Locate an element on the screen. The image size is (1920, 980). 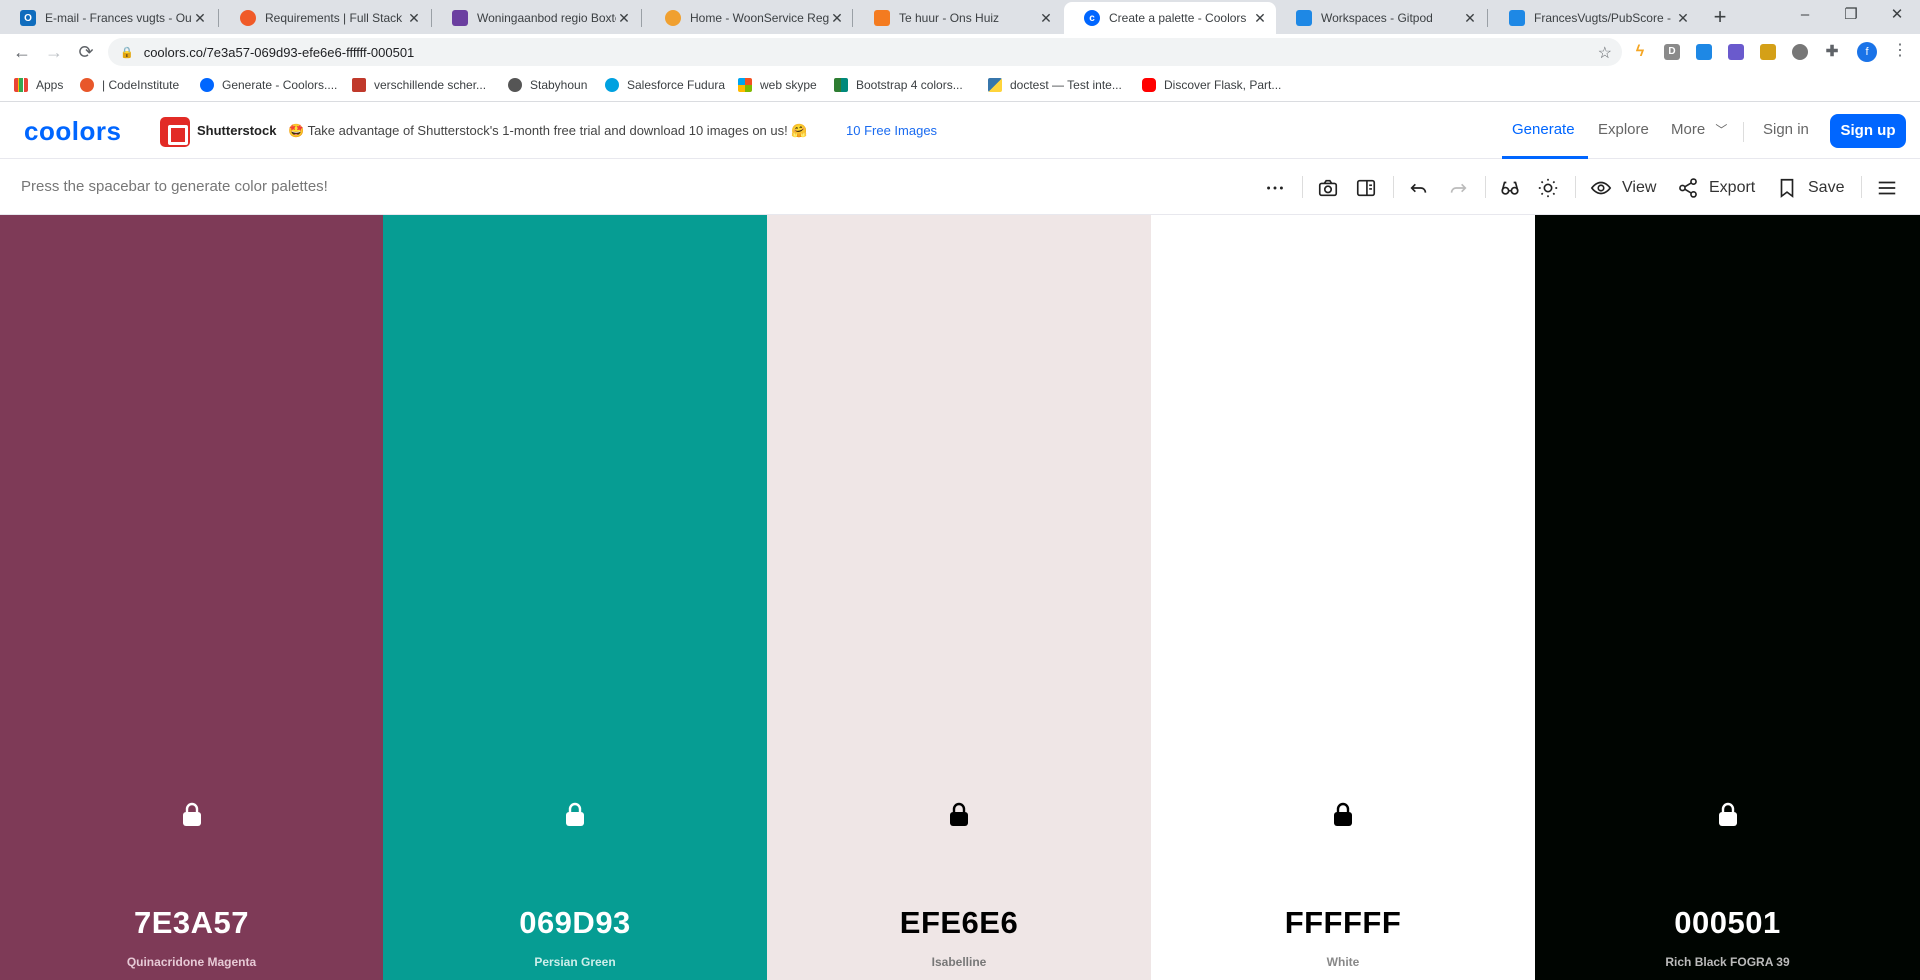
bookmark-item: | CodeInstitute is located at coordinates (129, 85).